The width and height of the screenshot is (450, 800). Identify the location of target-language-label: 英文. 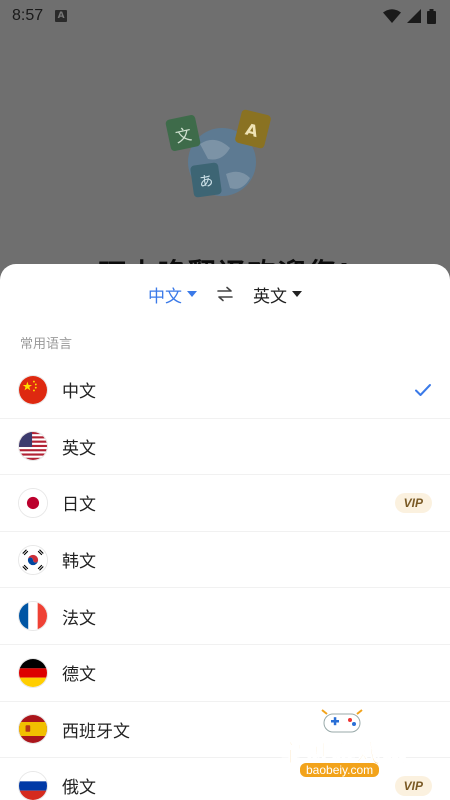
(270, 296).